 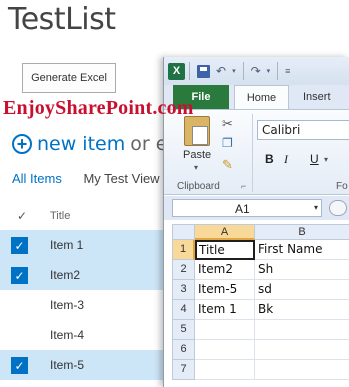 I want to click on cell-a7, so click(x=225, y=370).